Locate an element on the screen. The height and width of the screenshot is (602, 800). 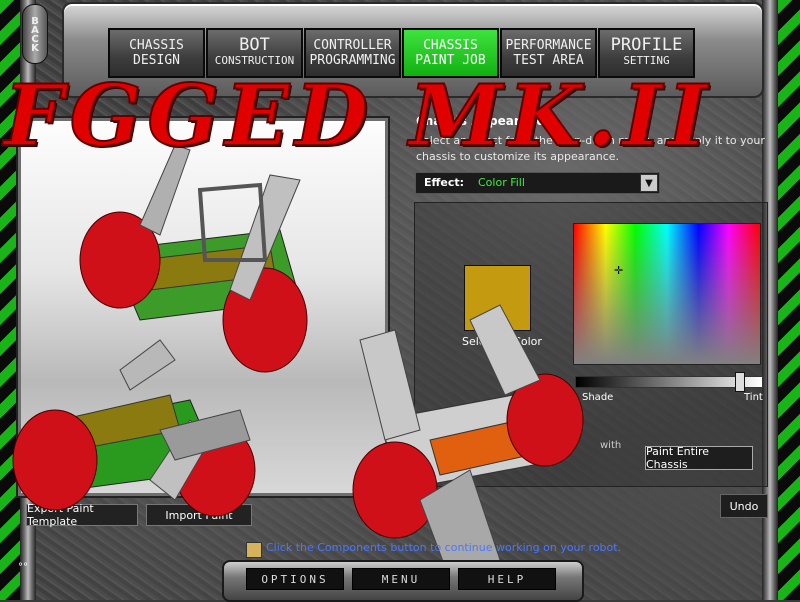
help-button: HELP is located at coordinates (507, 579).